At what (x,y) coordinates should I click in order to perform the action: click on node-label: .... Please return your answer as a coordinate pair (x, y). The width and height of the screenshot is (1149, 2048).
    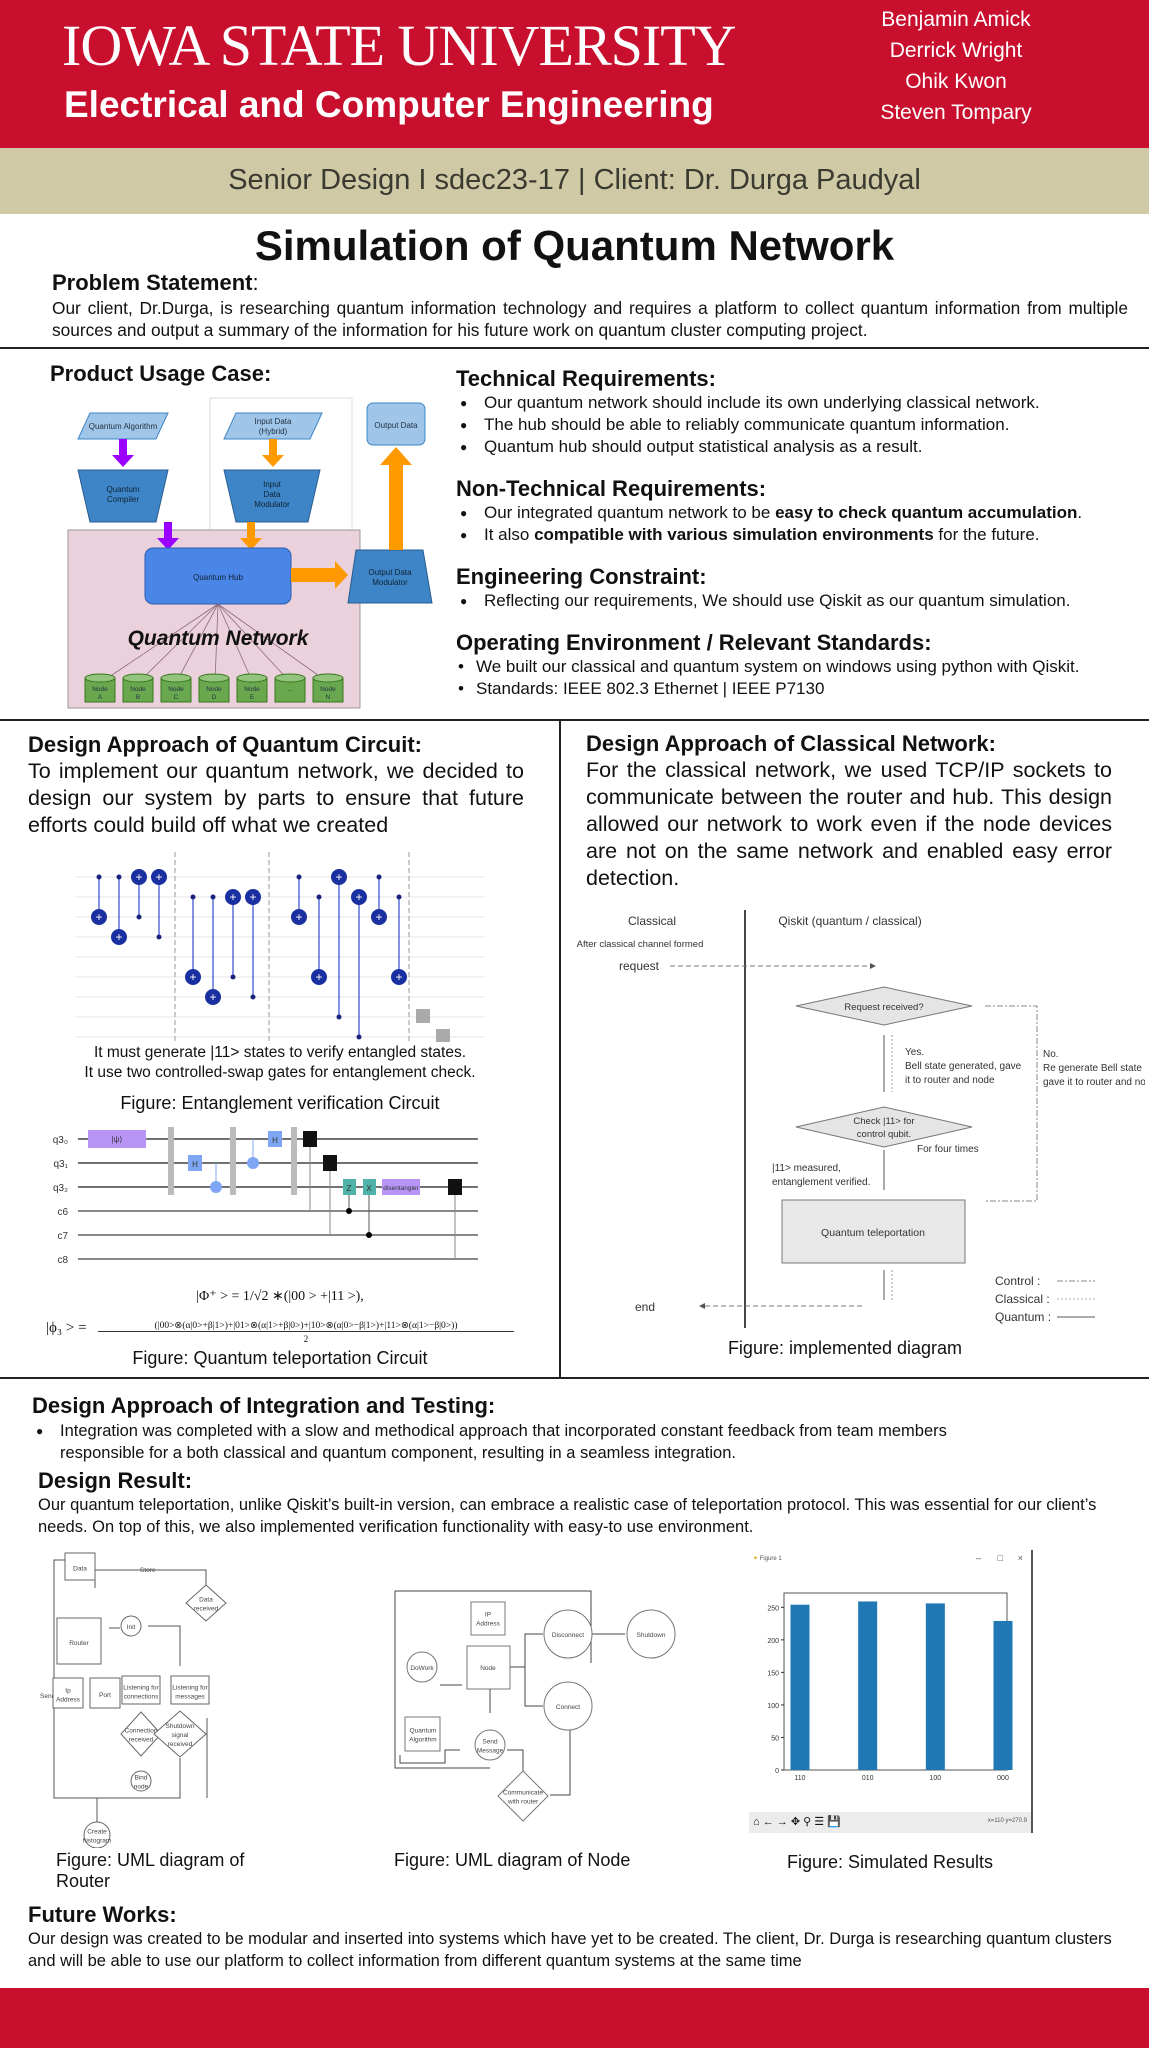
    Looking at the image, I should click on (290, 689).